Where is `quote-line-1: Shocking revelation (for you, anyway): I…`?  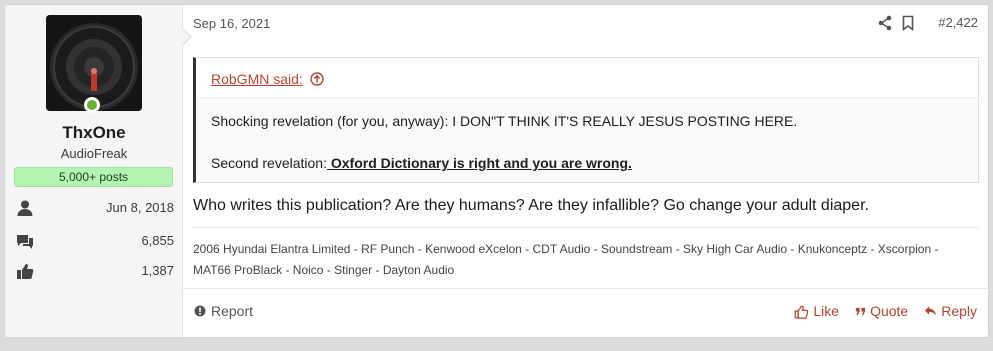
quote-line-1: Shocking revelation (for you, anyway): I… is located at coordinates (504, 121).